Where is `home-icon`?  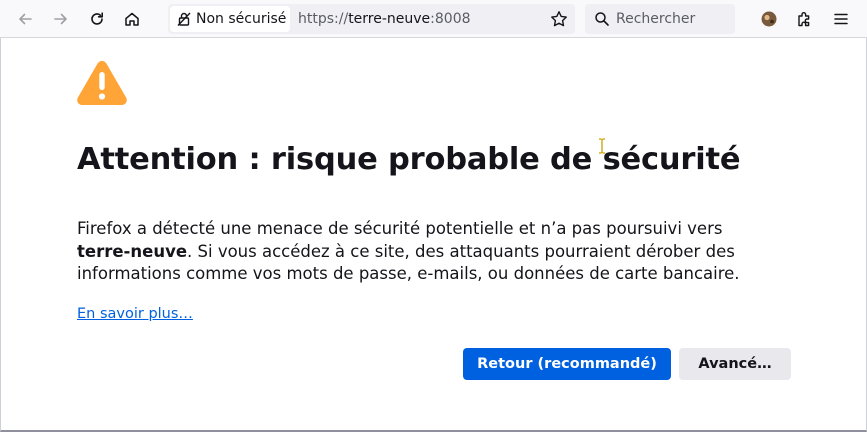
home-icon is located at coordinates (132, 19).